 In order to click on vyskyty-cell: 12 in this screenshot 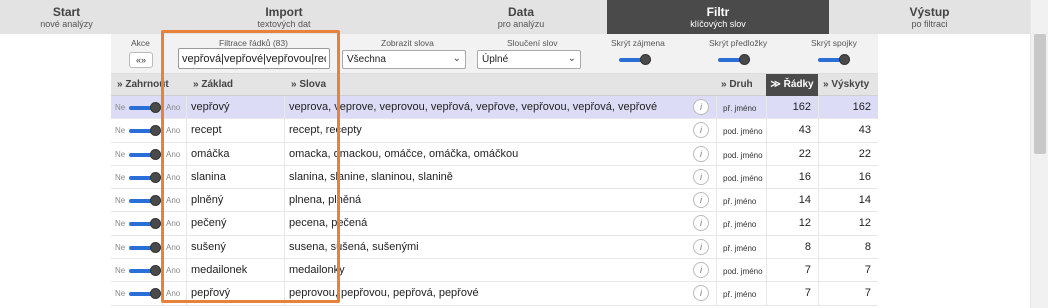, I will do `click(864, 223)`.